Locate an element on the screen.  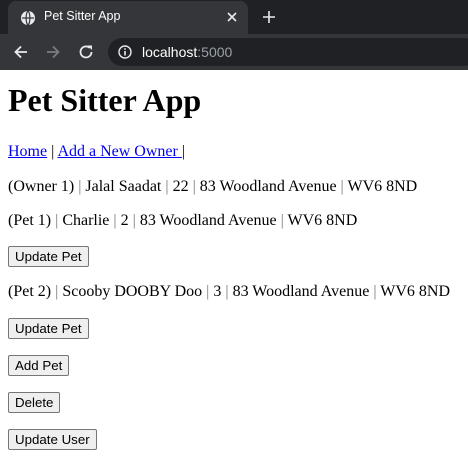
url-host: localhost is located at coordinates (170, 52).